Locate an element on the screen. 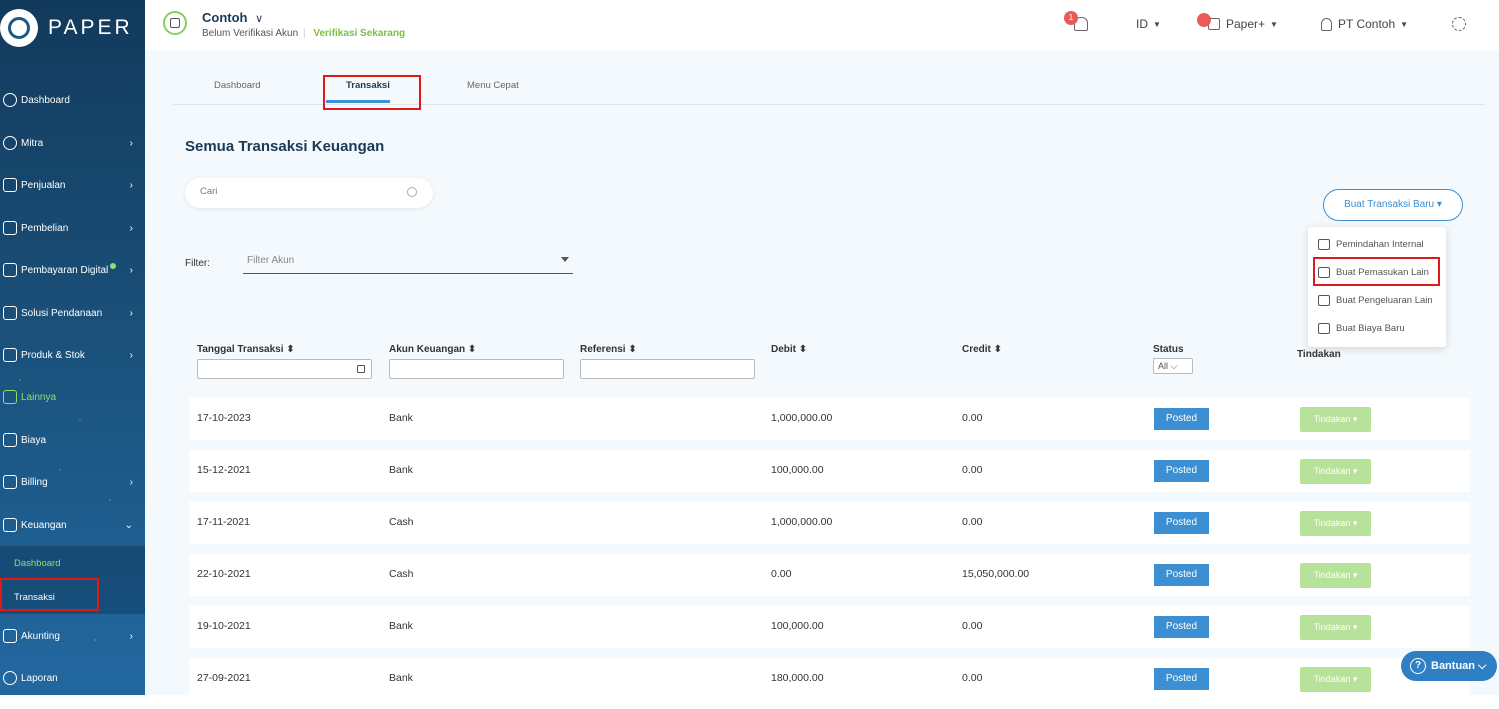 This screenshot has width=1499, height=709. settings-button is located at coordinates (1459, 24).